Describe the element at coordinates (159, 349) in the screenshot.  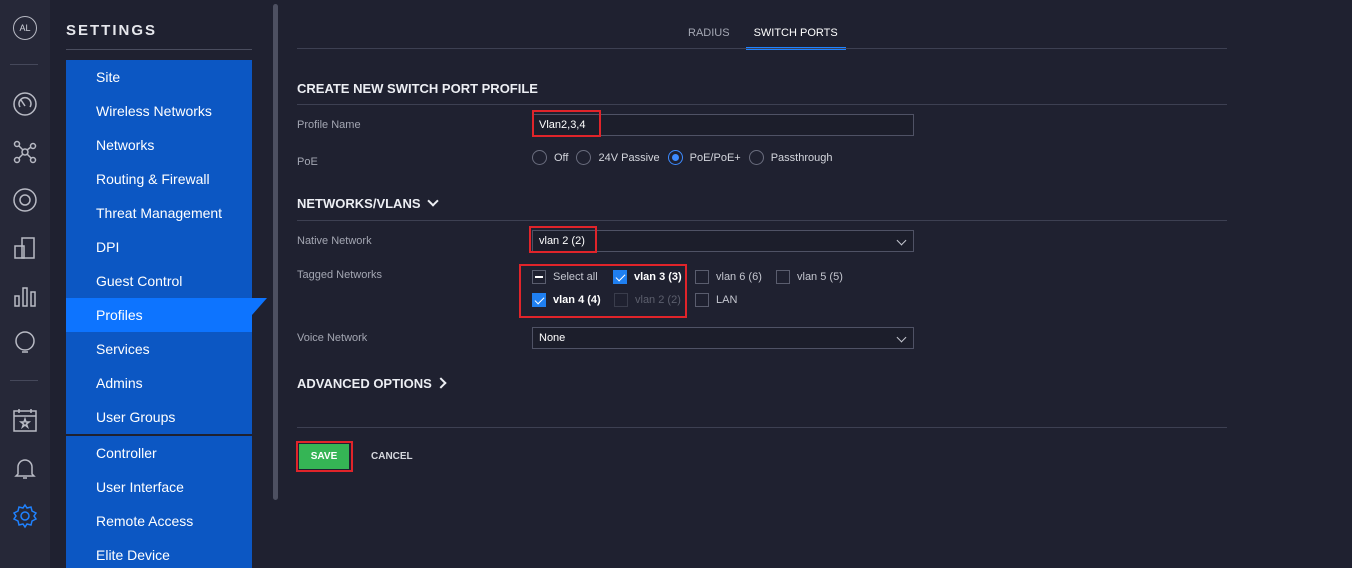
I see `sidebar-item-services: Services` at that location.